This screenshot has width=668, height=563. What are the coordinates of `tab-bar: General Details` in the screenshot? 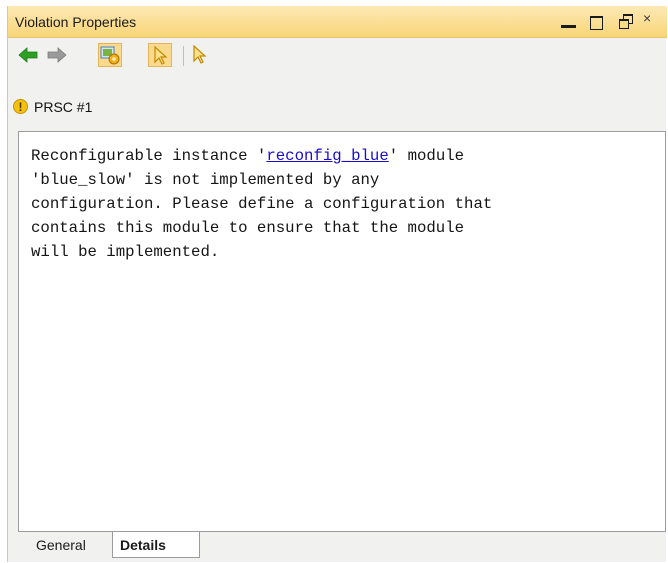 It's located at (342, 546).